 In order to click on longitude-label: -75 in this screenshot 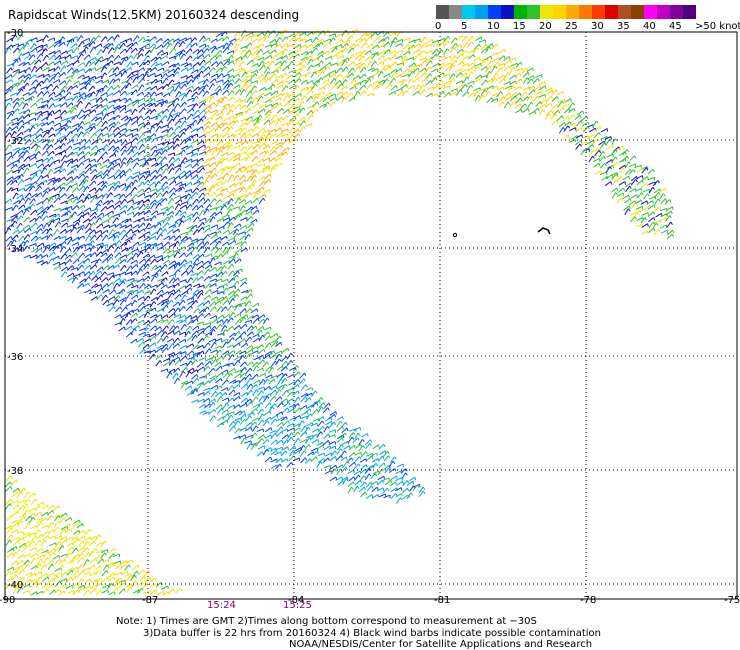, I will do `click(732, 600)`.